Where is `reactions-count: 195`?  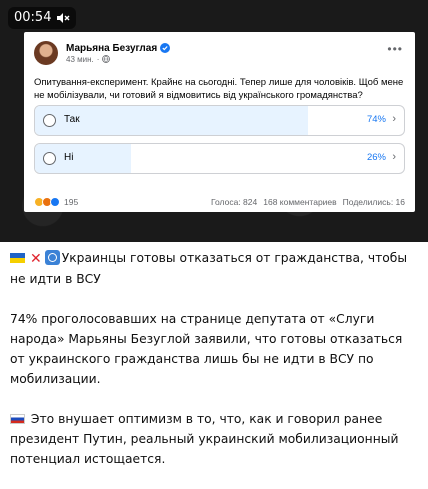 reactions-count: 195 is located at coordinates (71, 202).